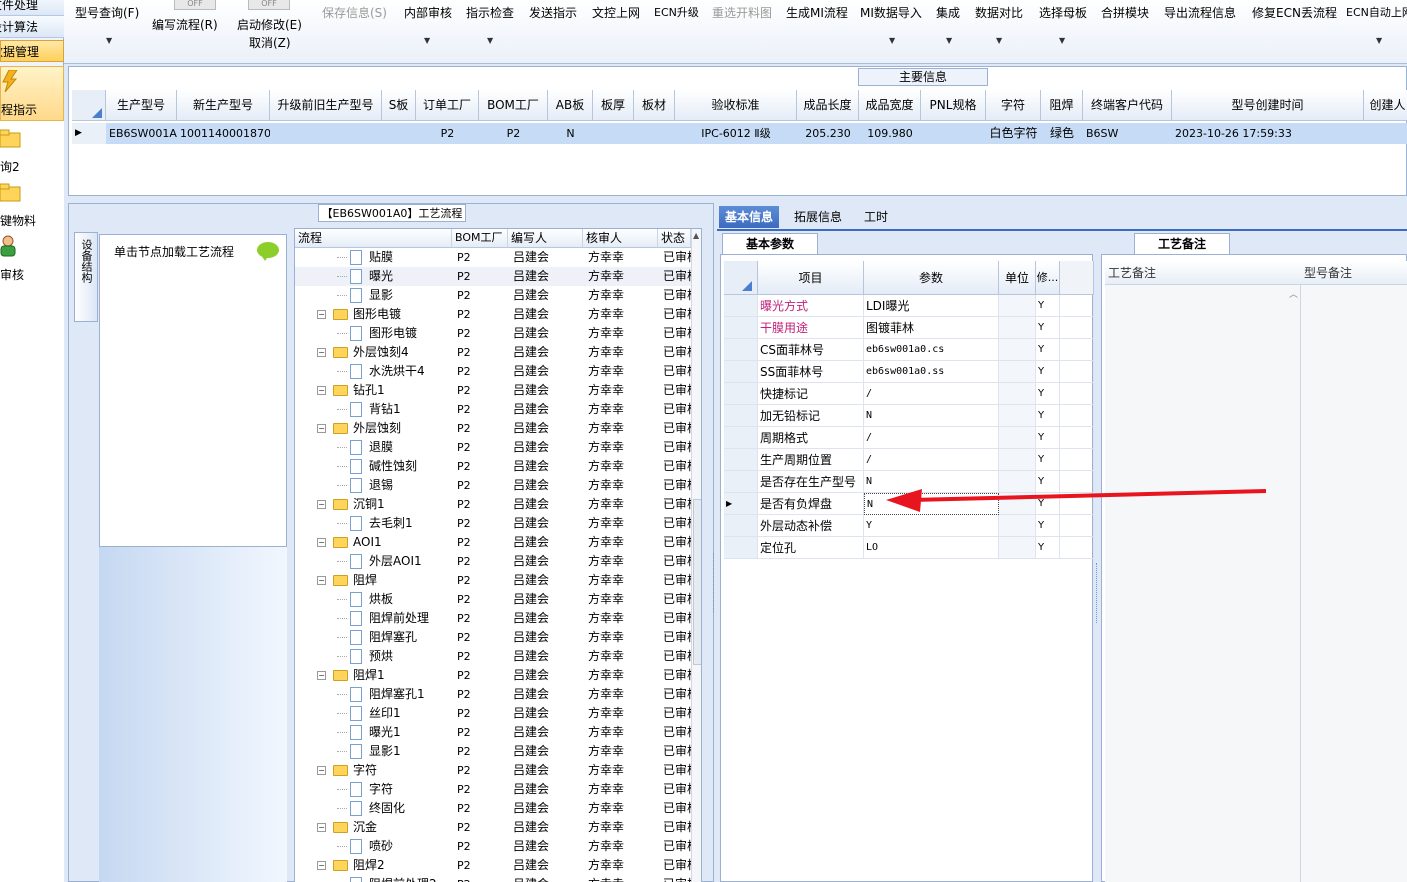 Image resolution: width=1407 pixels, height=882 pixels. I want to click on nav-item-key-material: 关键物料, so click(32, 205).